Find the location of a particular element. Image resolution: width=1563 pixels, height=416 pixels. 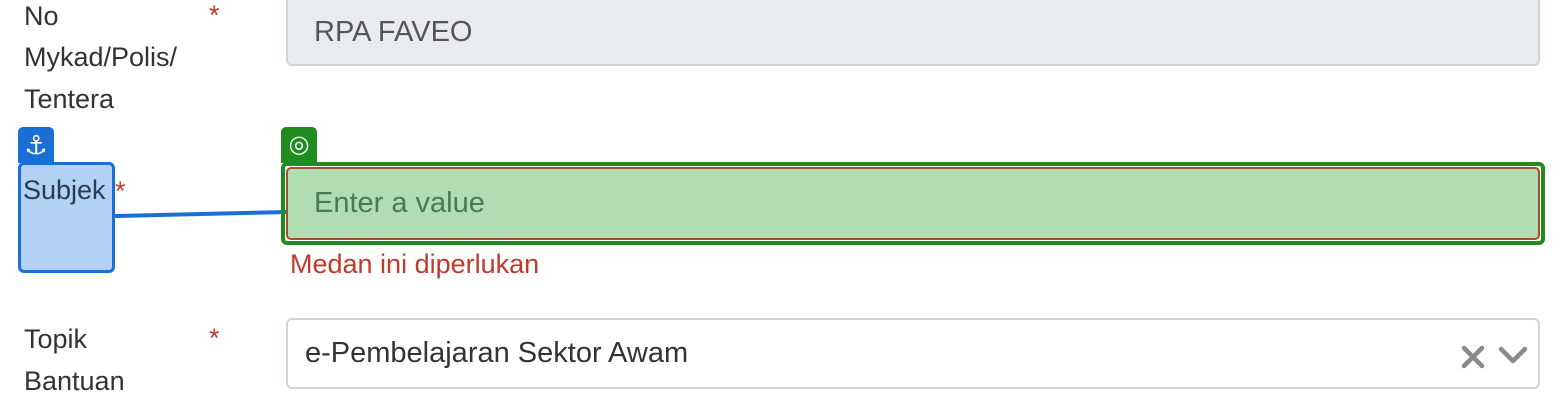

topik-required-mark: * is located at coordinates (214, 338).